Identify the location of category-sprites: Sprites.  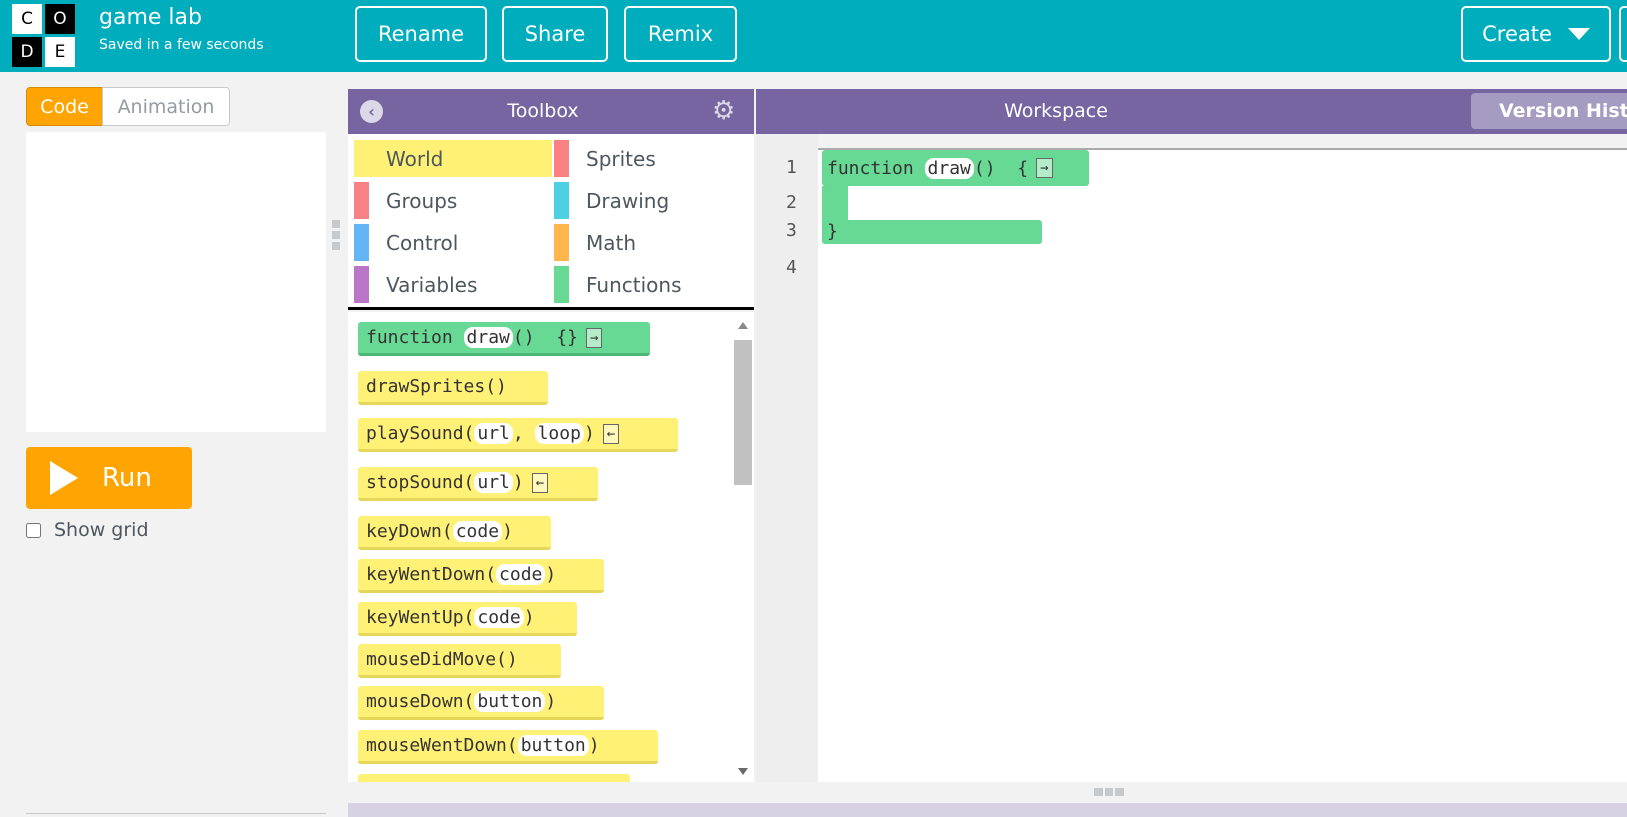
(653, 158).